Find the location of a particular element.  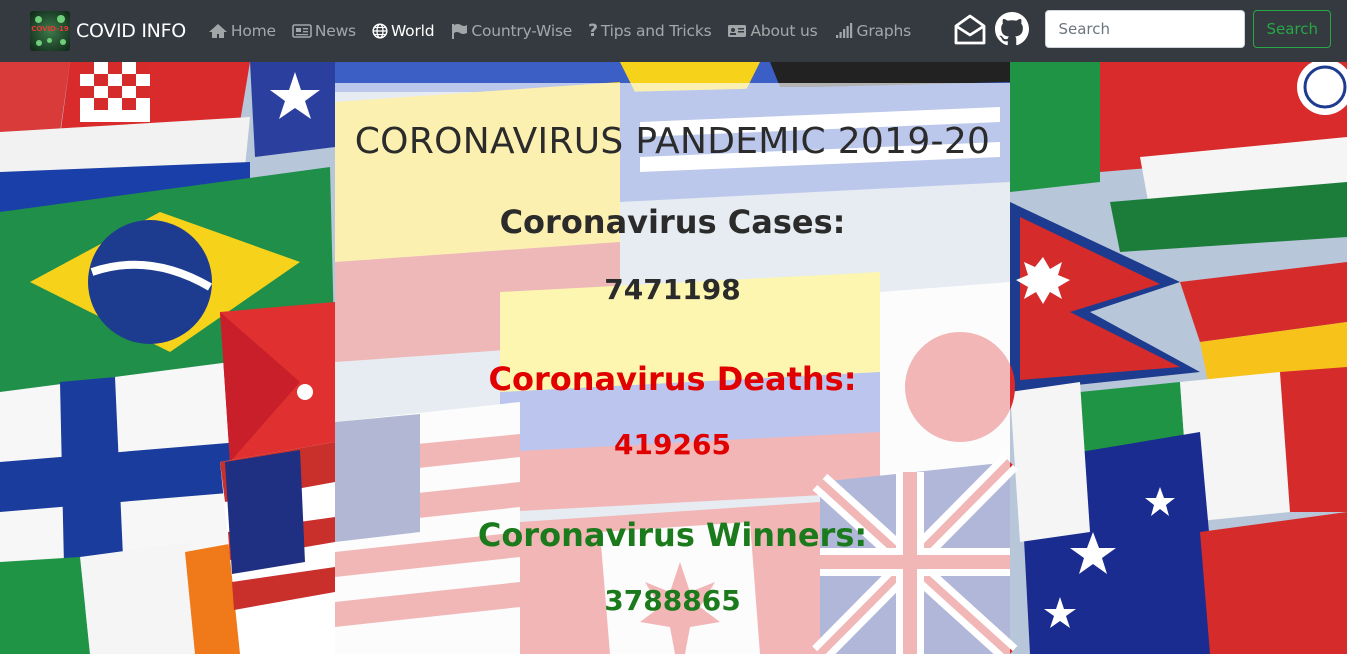

nav-about: About us is located at coordinates (772, 31).